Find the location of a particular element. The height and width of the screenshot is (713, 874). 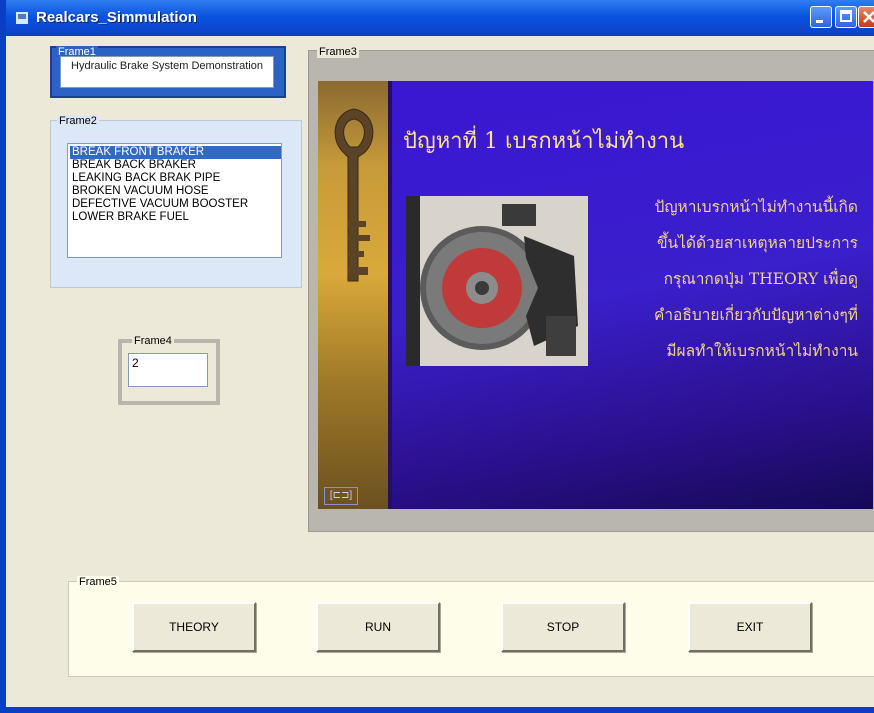

frame2-label: Frame2 is located at coordinates (78, 121).